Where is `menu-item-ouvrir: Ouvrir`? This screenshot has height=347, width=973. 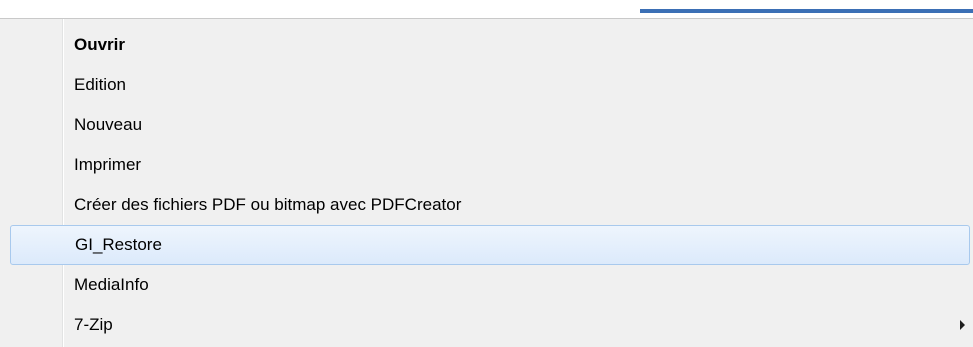 menu-item-ouvrir: Ouvrir is located at coordinates (486, 45).